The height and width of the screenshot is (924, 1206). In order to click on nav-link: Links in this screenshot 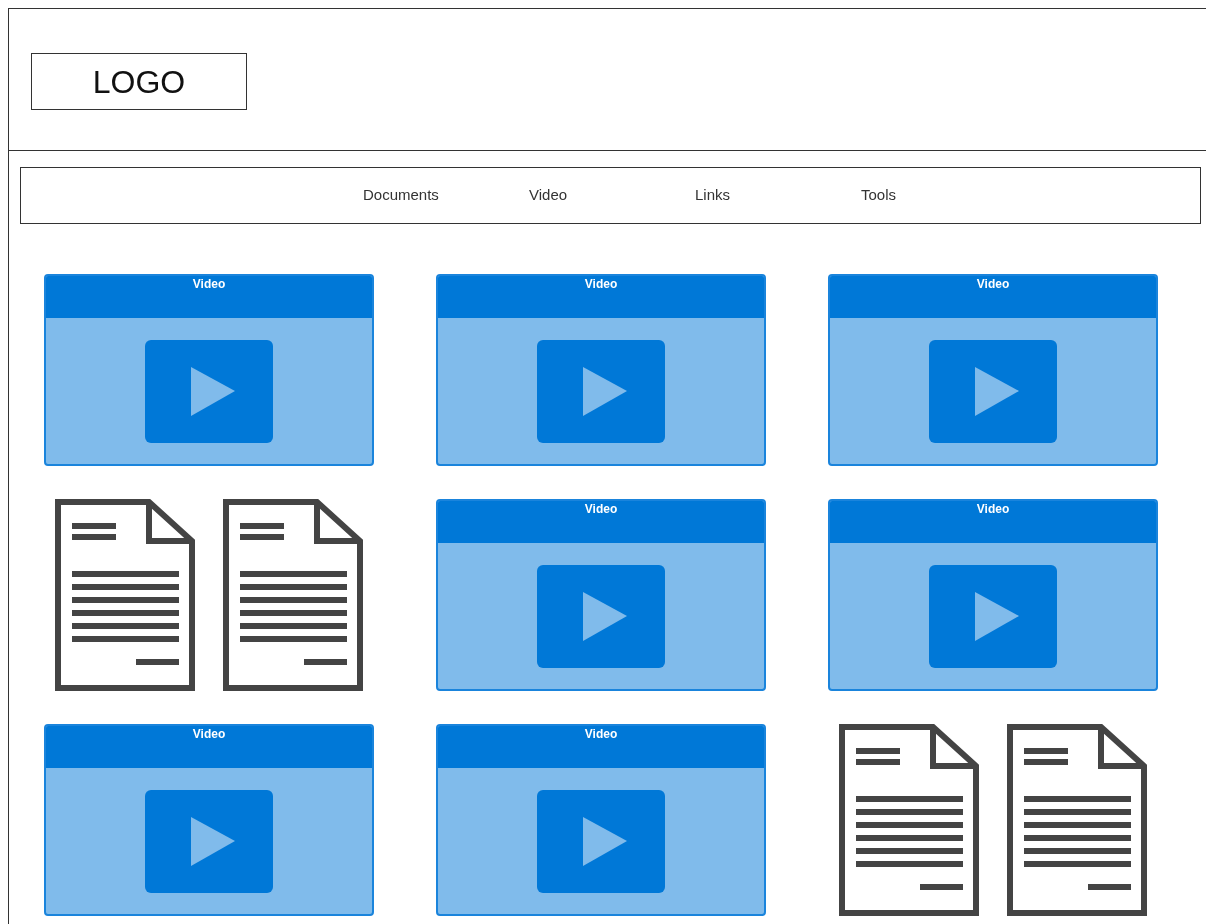, I will do `click(778, 195)`.